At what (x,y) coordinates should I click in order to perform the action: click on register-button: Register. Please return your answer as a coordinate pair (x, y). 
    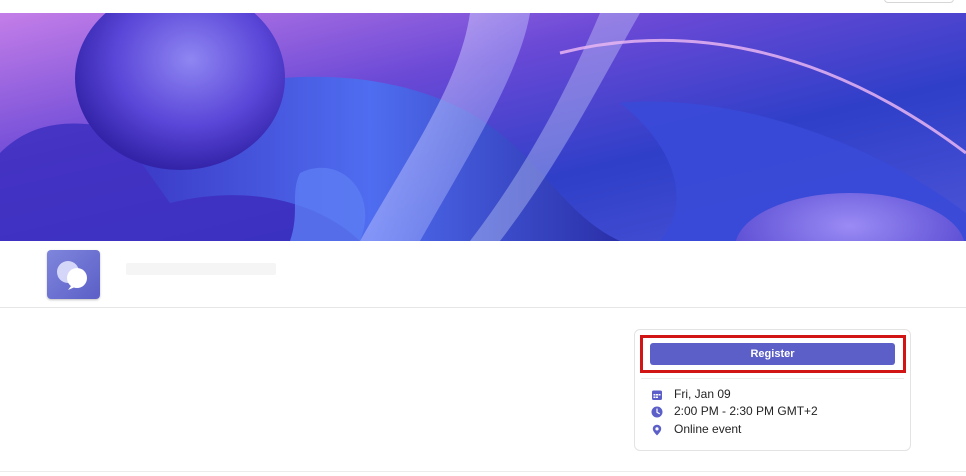
    Looking at the image, I should click on (772, 354).